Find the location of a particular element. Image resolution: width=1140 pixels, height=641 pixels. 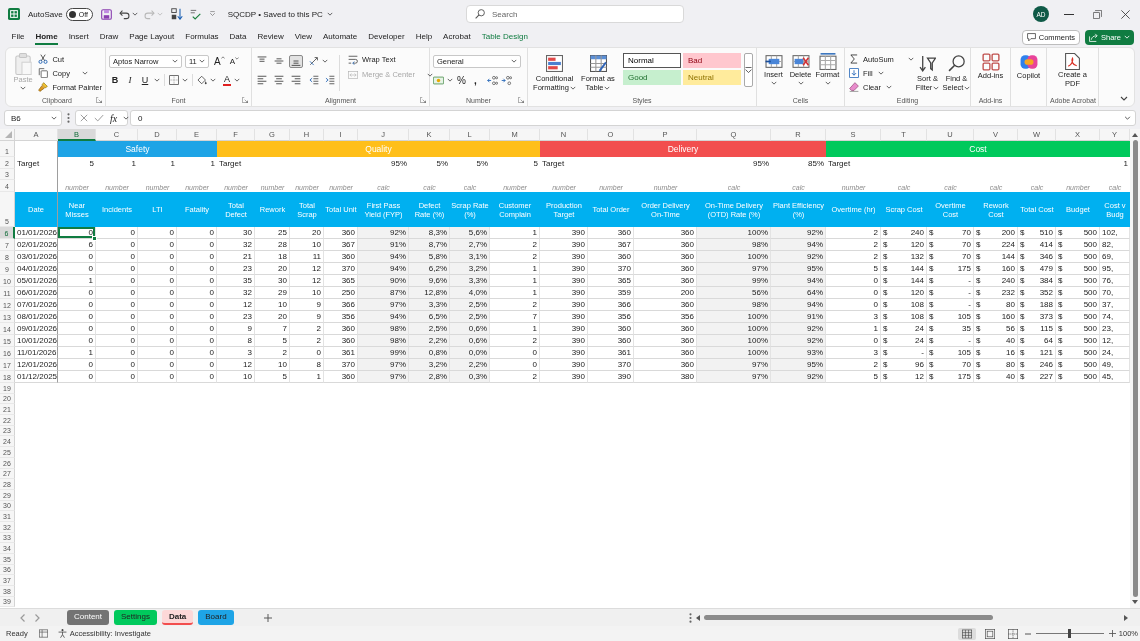

scroll-up-icon is located at coordinates (1135, 135).